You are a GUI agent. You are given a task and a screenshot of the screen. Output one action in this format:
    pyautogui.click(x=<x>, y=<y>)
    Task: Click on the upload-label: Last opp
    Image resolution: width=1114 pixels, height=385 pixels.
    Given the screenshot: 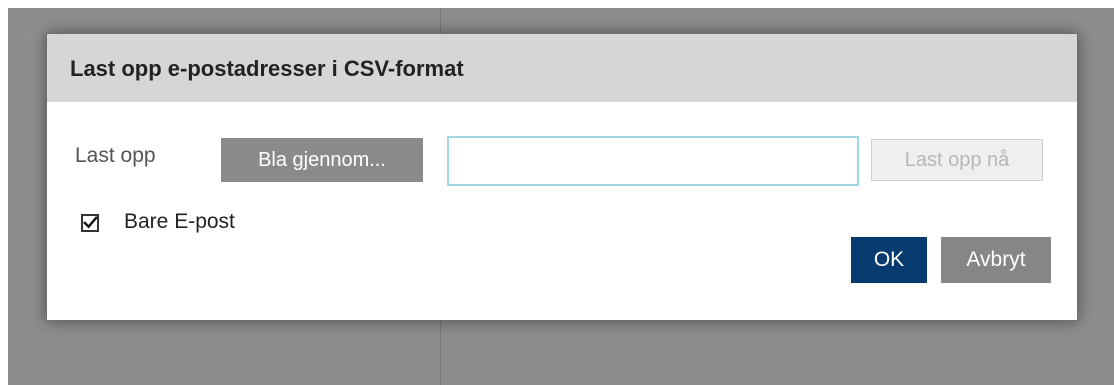 What is the action you would take?
    pyautogui.click(x=115, y=155)
    